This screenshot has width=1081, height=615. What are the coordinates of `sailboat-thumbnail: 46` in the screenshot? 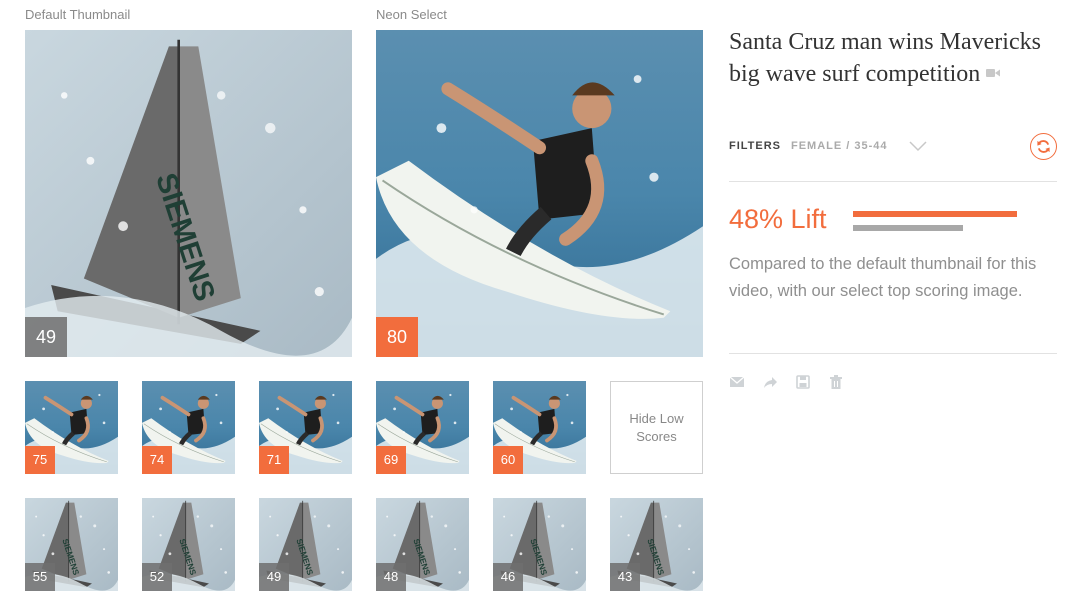 It's located at (539, 544).